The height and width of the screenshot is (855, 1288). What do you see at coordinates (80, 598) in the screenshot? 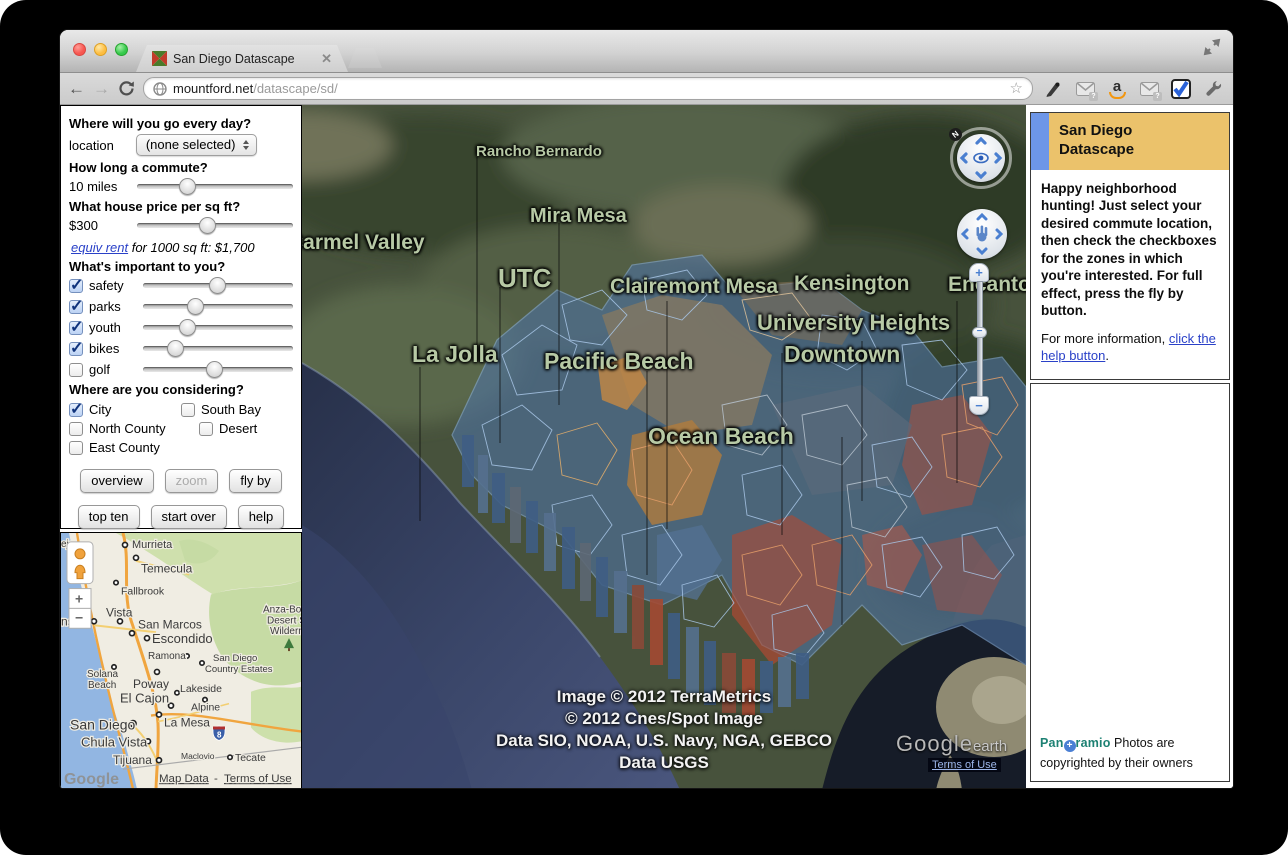
I see `minimap-zoom-in-button: +` at bounding box center [80, 598].